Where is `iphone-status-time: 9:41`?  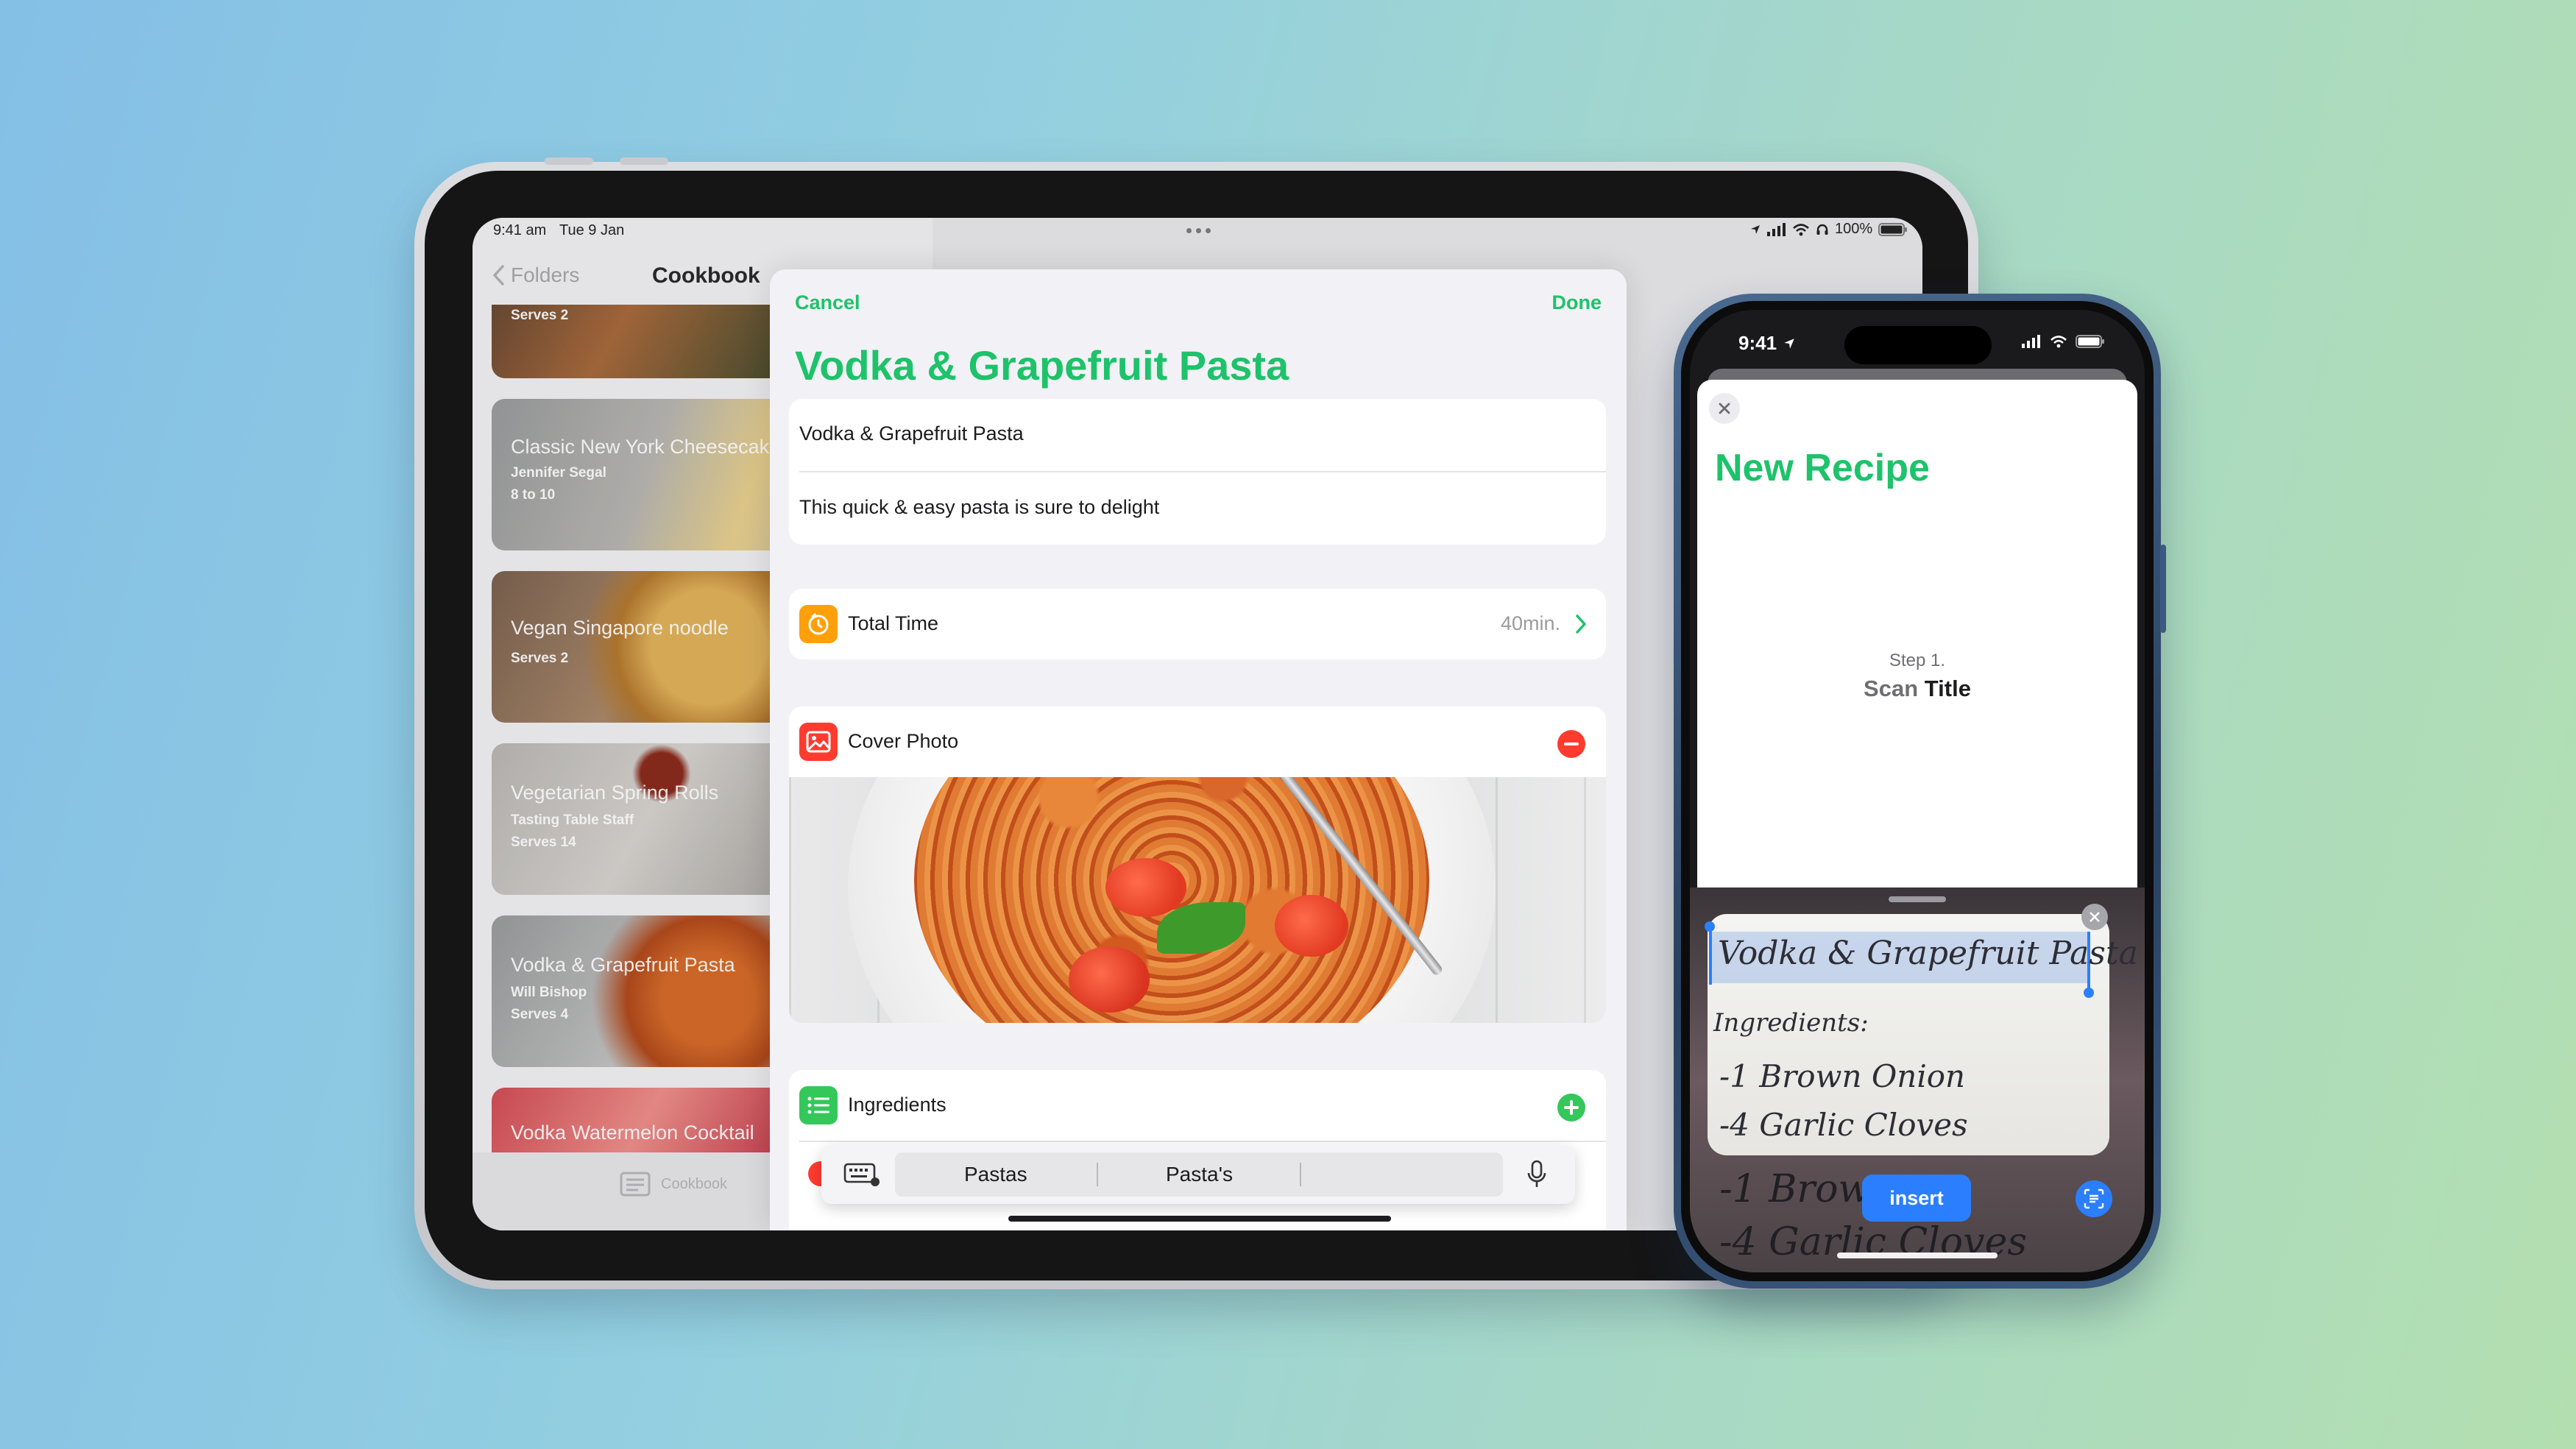 iphone-status-time: 9:41 is located at coordinates (1767, 343).